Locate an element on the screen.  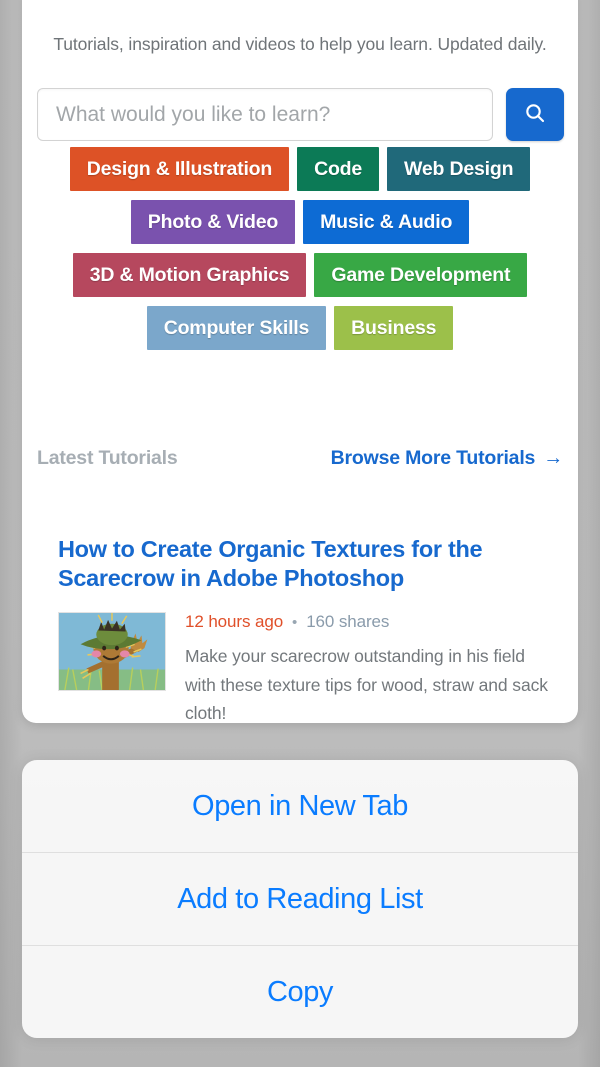
search-icon is located at coordinates (535, 114).